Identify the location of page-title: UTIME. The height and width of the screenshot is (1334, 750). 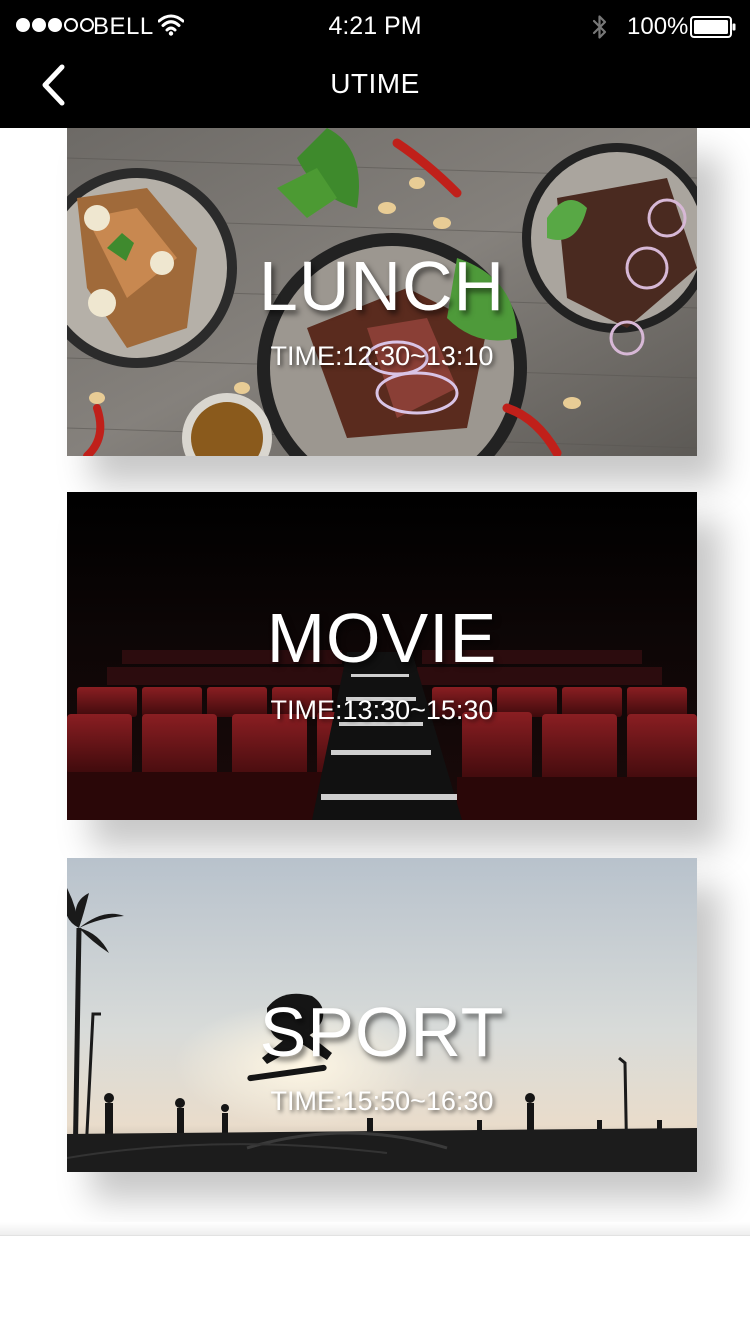
(375, 83).